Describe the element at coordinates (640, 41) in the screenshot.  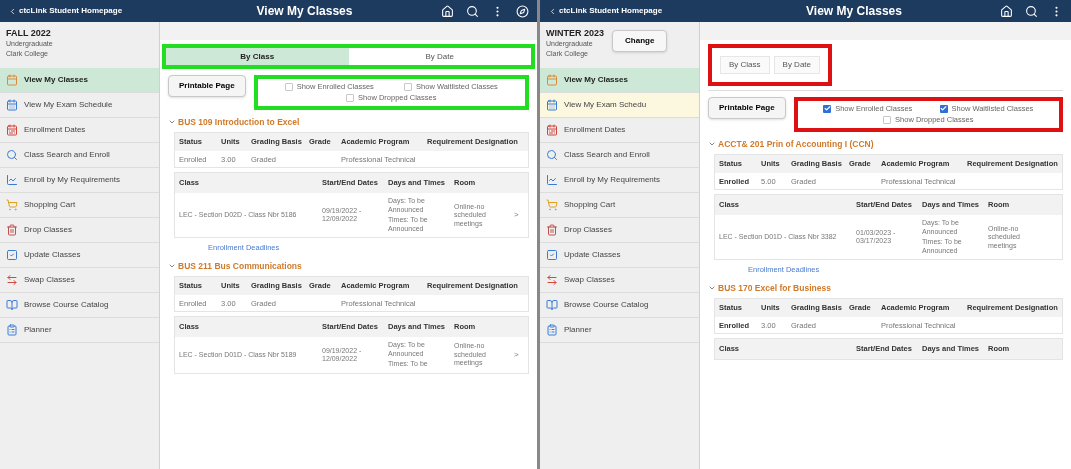
I see `change-button: Change` at that location.